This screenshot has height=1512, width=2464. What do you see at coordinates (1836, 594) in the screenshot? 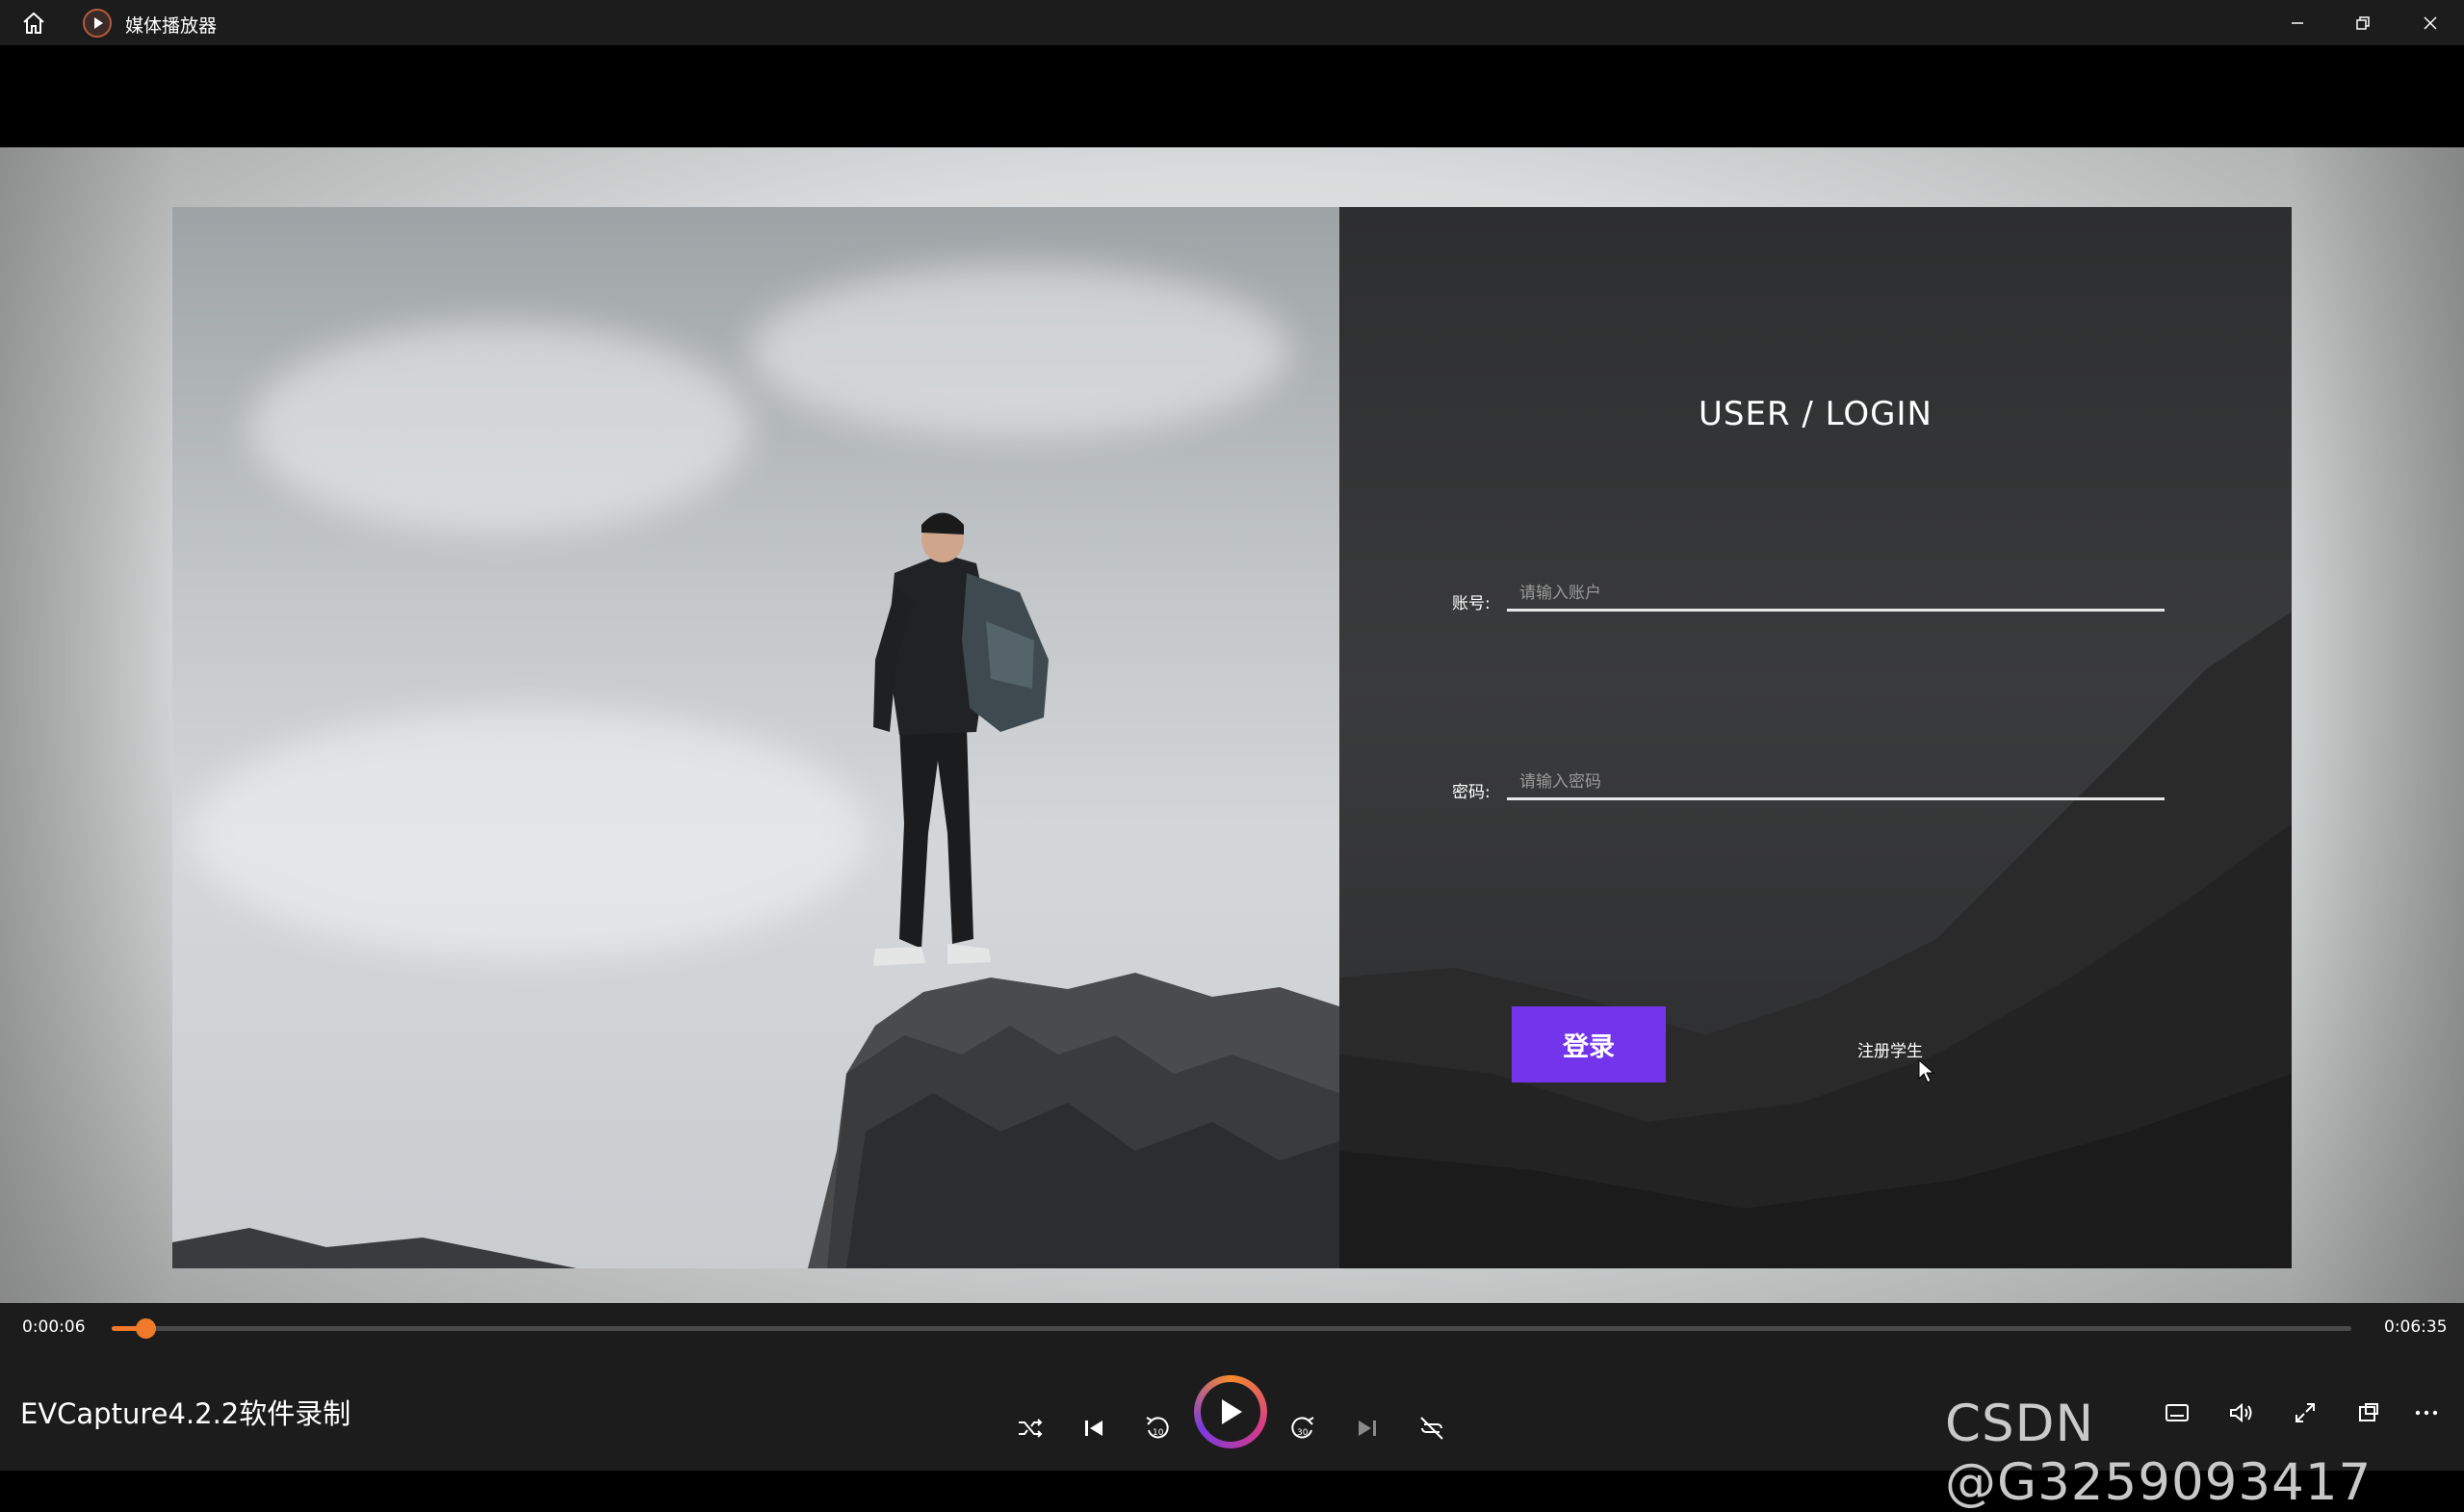
I see `account-input` at bounding box center [1836, 594].